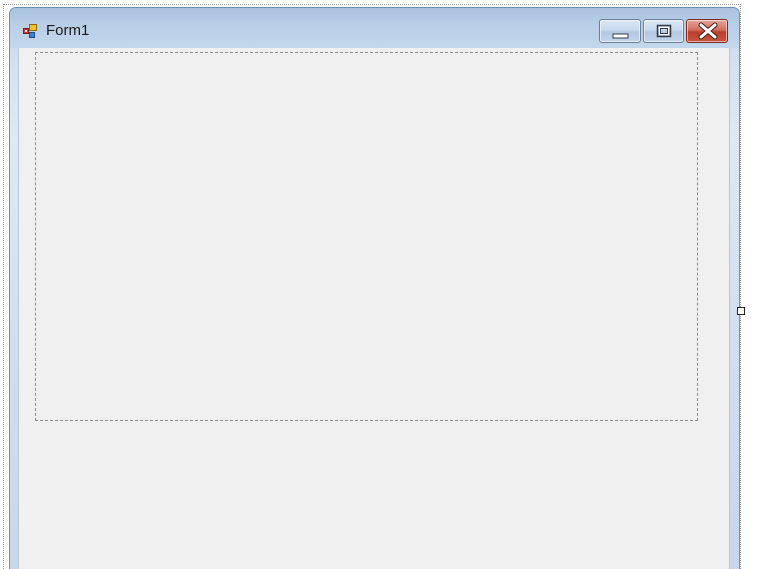 The image size is (763, 569). I want to click on form-left-border, so click(14, 308).